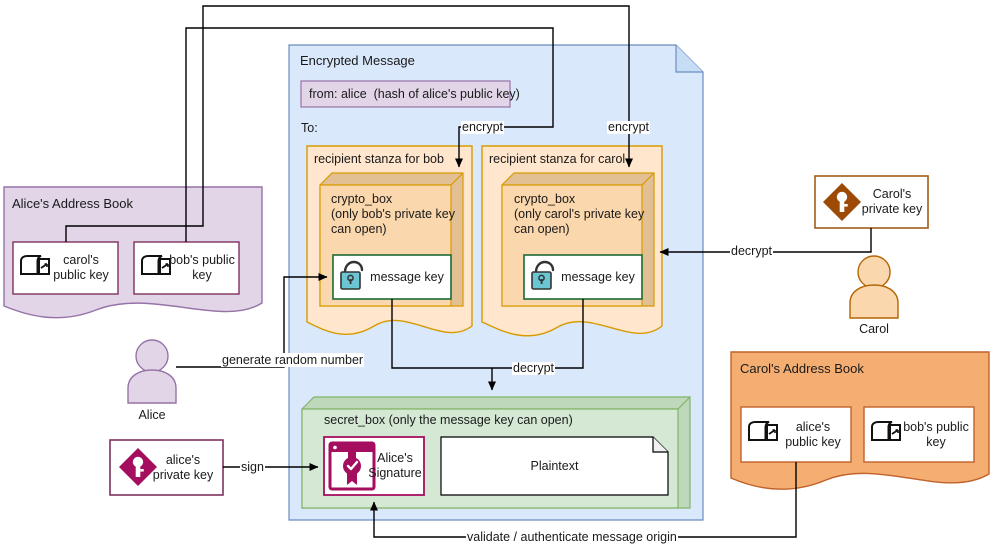  What do you see at coordinates (414, 94) in the screenshot?
I see `from-field-text: from: alice (hash of alice's public key)` at bounding box center [414, 94].